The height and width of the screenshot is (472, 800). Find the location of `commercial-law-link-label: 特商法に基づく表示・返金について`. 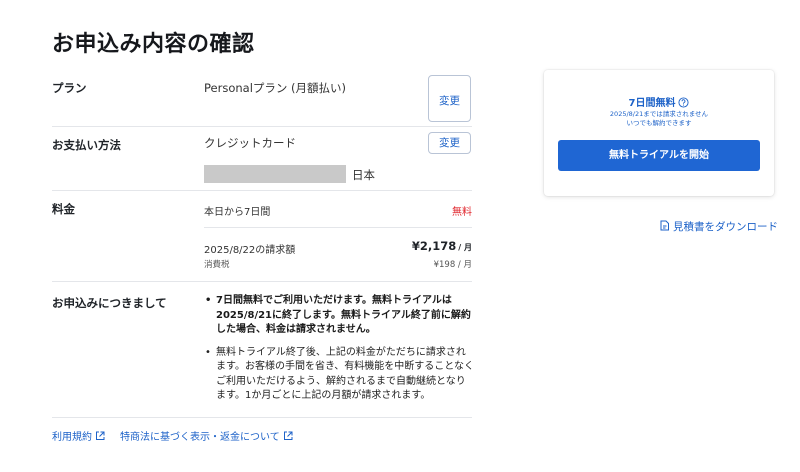

commercial-law-link-label: 特商法に基づく表示・返金について is located at coordinates (200, 437).